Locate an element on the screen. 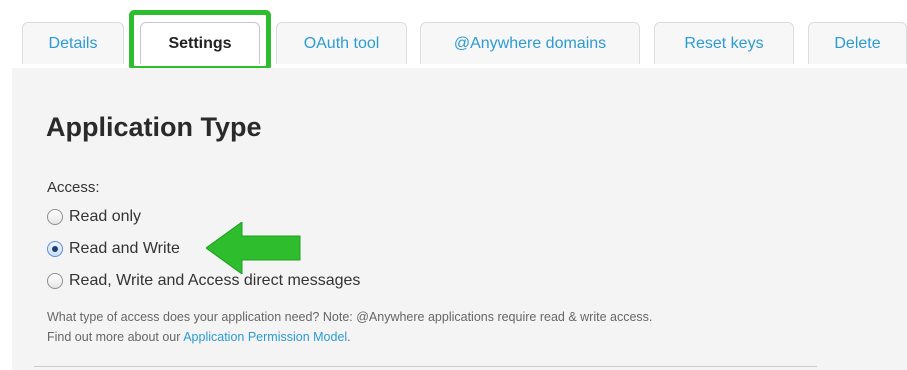 This screenshot has height=370, width=907. help-suffix: . is located at coordinates (349, 337).